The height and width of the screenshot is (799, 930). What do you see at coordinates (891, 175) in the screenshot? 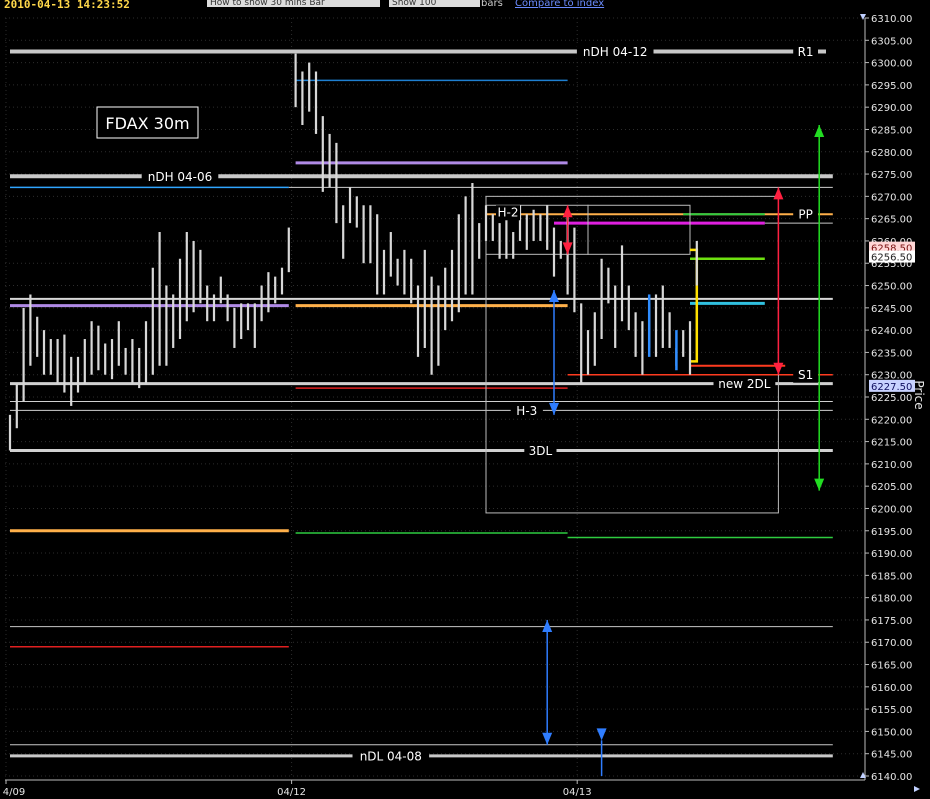
I see `y-tick-label: 6275.00` at bounding box center [891, 175].